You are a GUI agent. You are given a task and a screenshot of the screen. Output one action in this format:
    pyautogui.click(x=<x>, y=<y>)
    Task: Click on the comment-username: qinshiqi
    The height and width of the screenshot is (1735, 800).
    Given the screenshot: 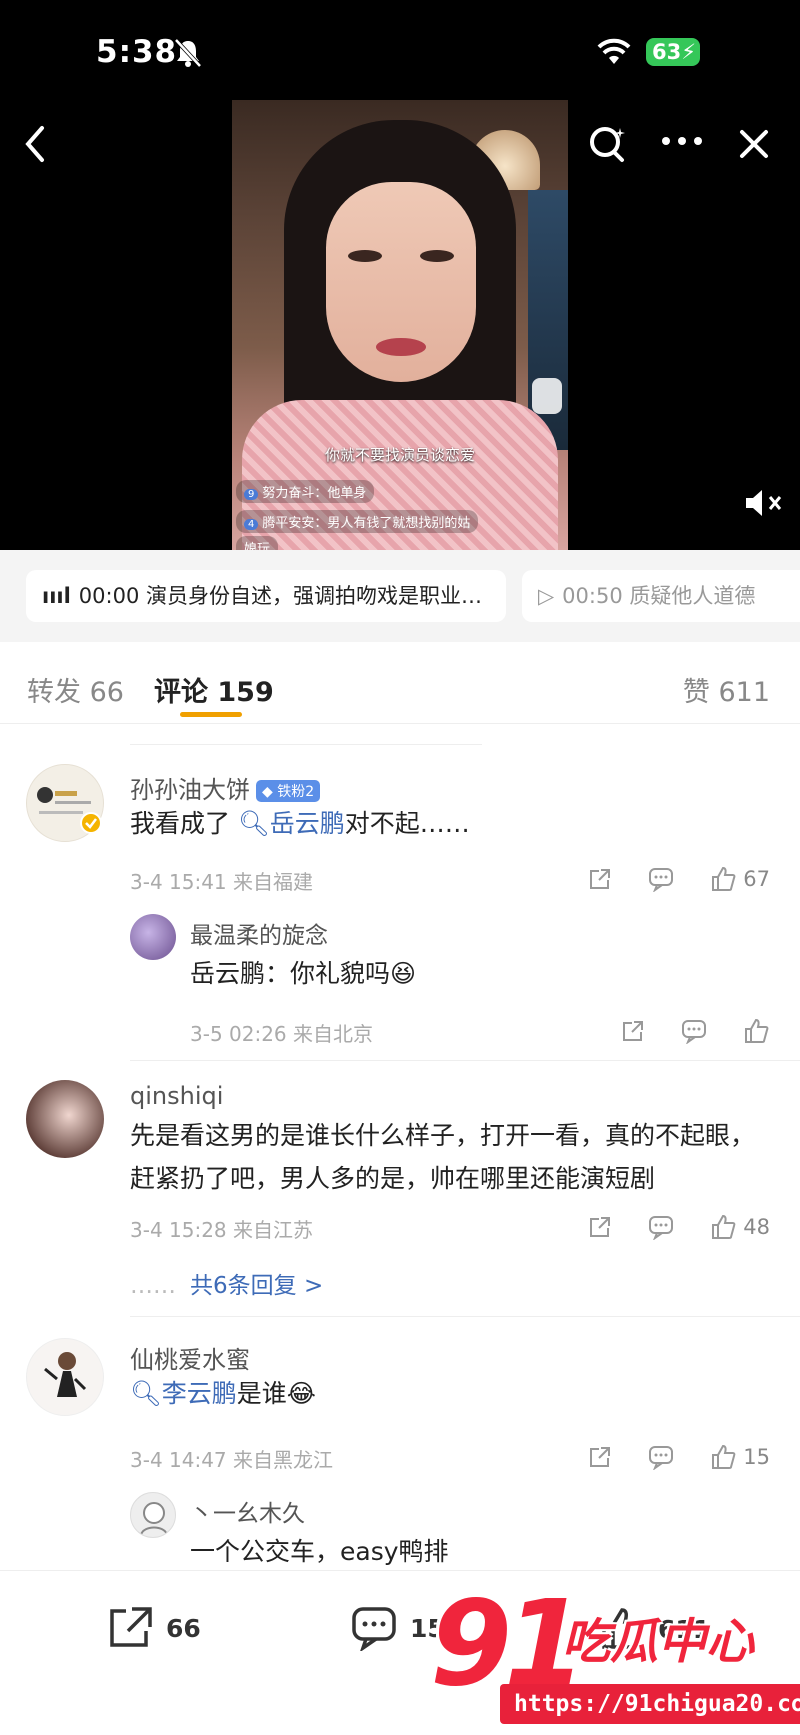 What is the action you would take?
    pyautogui.click(x=176, y=1096)
    